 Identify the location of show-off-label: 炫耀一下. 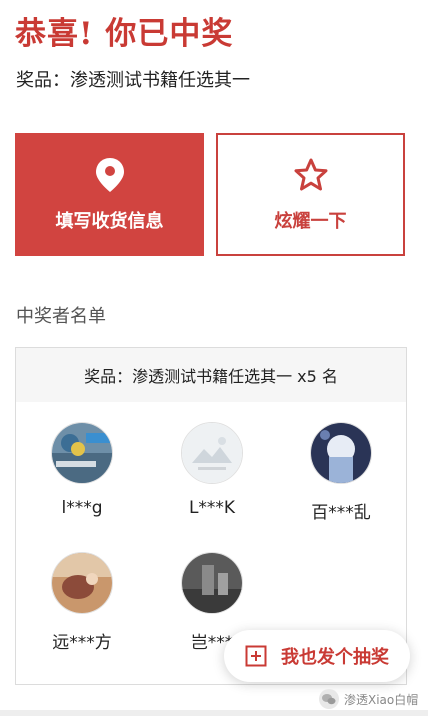
(310, 221).